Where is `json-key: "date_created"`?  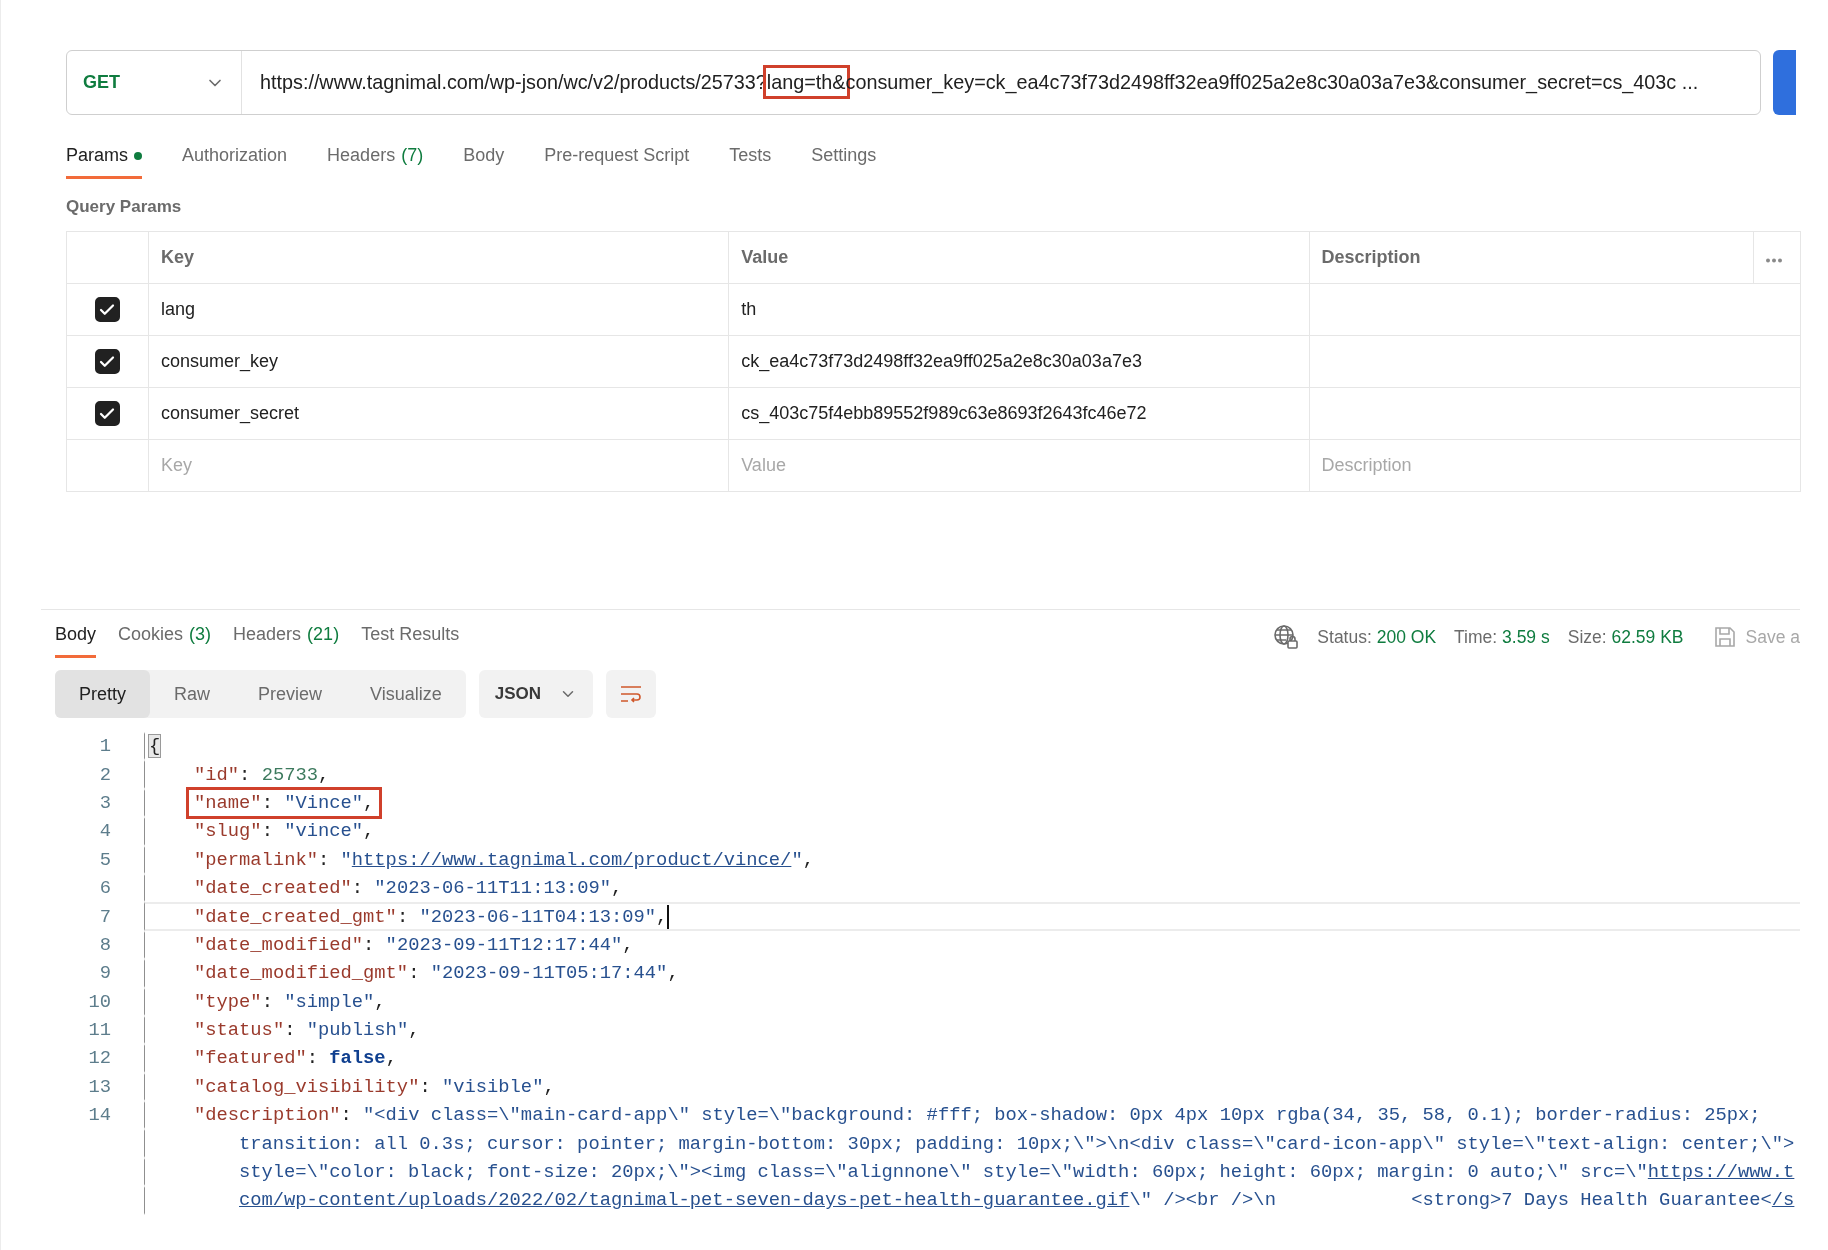 json-key: "date_created" is located at coordinates (273, 888).